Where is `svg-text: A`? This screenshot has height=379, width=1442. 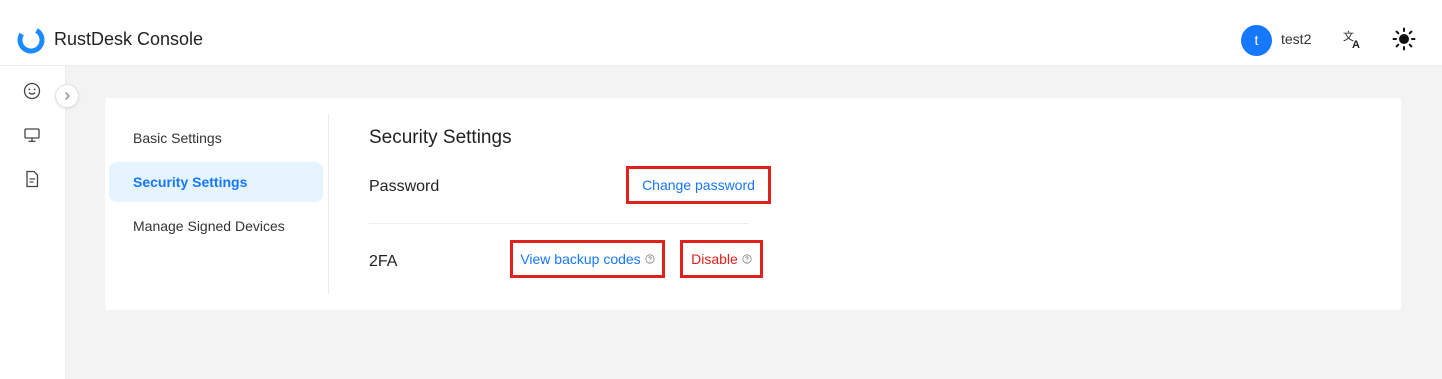
svg-text: A is located at coordinates (1356, 44).